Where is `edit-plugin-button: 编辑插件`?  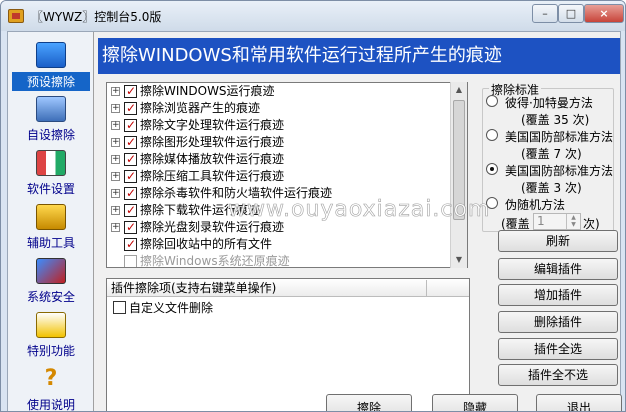
edit-plugin-button: 编辑插件 is located at coordinates (558, 269).